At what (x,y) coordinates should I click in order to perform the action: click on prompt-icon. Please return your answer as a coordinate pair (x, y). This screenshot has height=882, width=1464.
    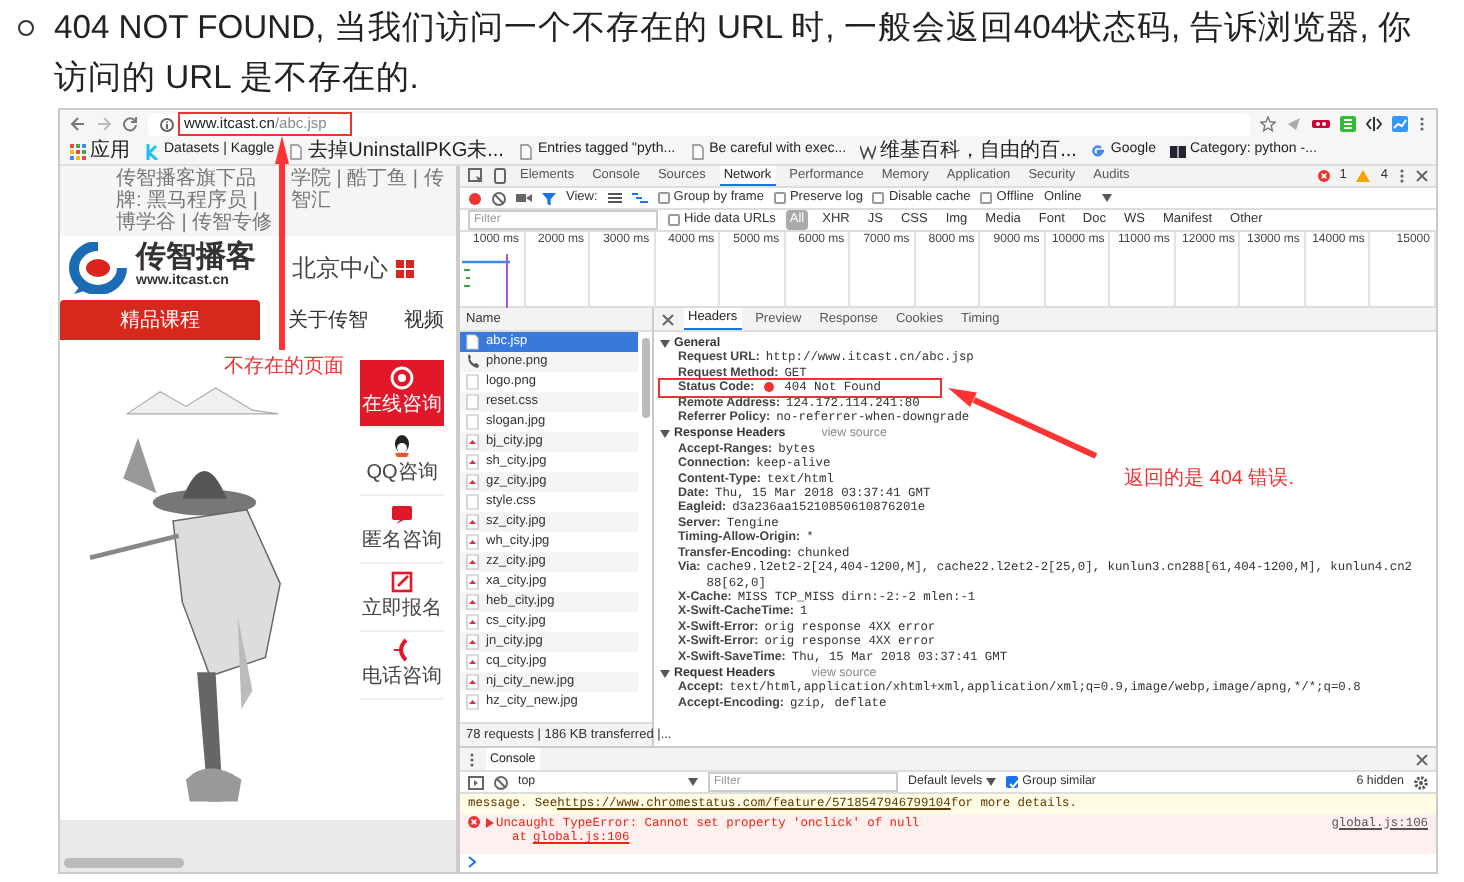
    Looking at the image, I should click on (472, 861).